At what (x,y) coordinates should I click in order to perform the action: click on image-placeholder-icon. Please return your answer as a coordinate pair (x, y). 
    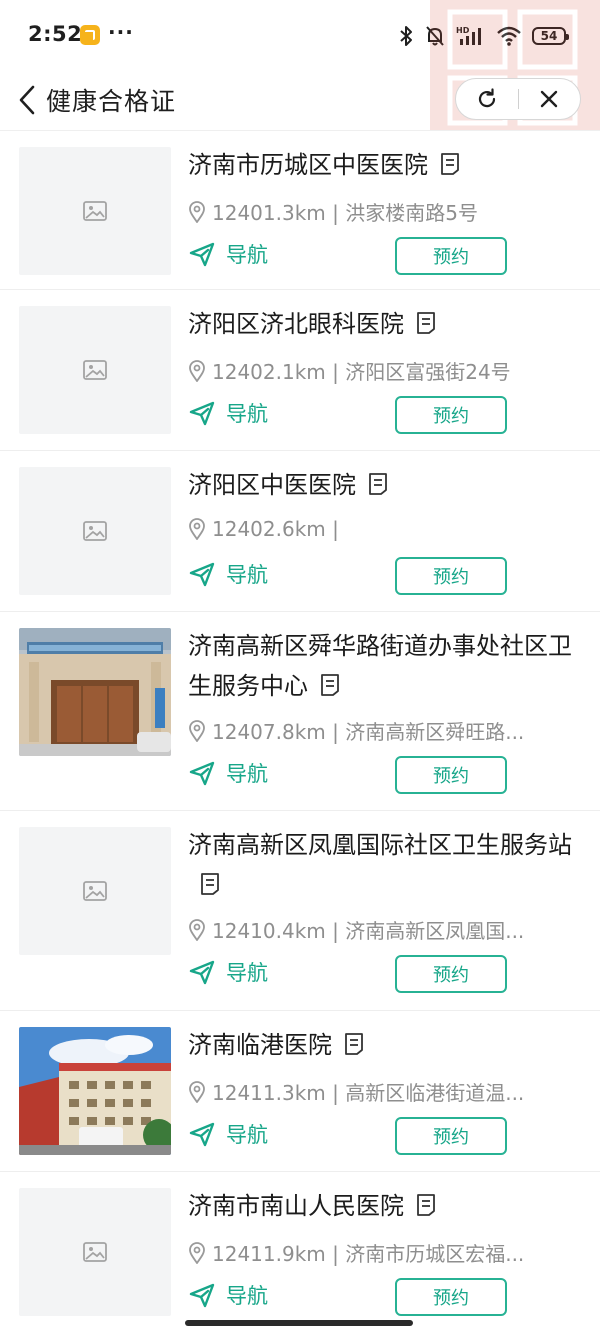
    Looking at the image, I should click on (95, 1252).